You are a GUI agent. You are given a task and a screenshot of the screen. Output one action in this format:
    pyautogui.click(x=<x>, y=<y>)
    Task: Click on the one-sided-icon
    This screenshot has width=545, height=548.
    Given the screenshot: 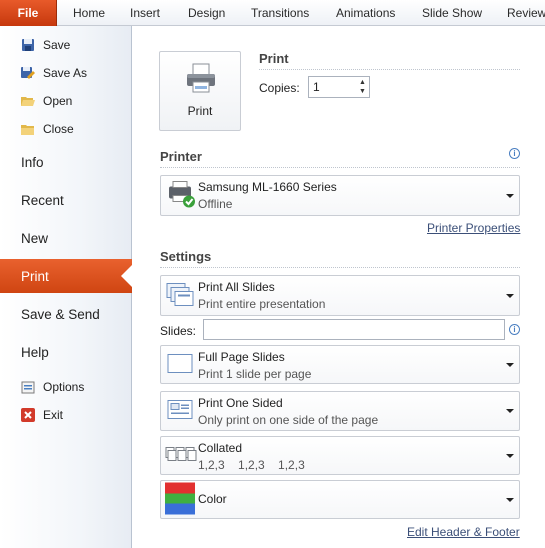 What is the action you would take?
    pyautogui.click(x=180, y=411)
    